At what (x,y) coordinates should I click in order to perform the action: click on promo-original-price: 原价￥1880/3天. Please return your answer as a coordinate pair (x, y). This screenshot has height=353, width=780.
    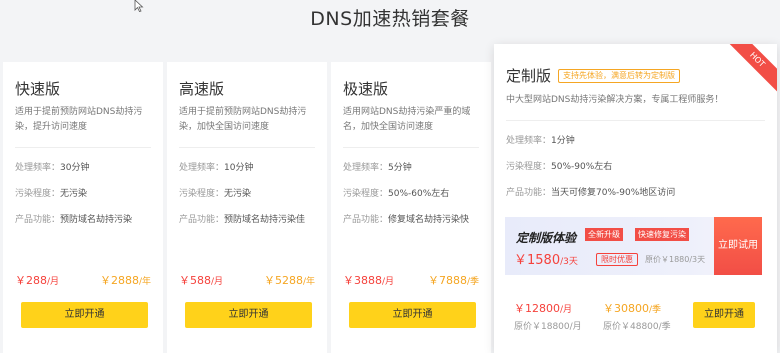
    Looking at the image, I should click on (675, 259).